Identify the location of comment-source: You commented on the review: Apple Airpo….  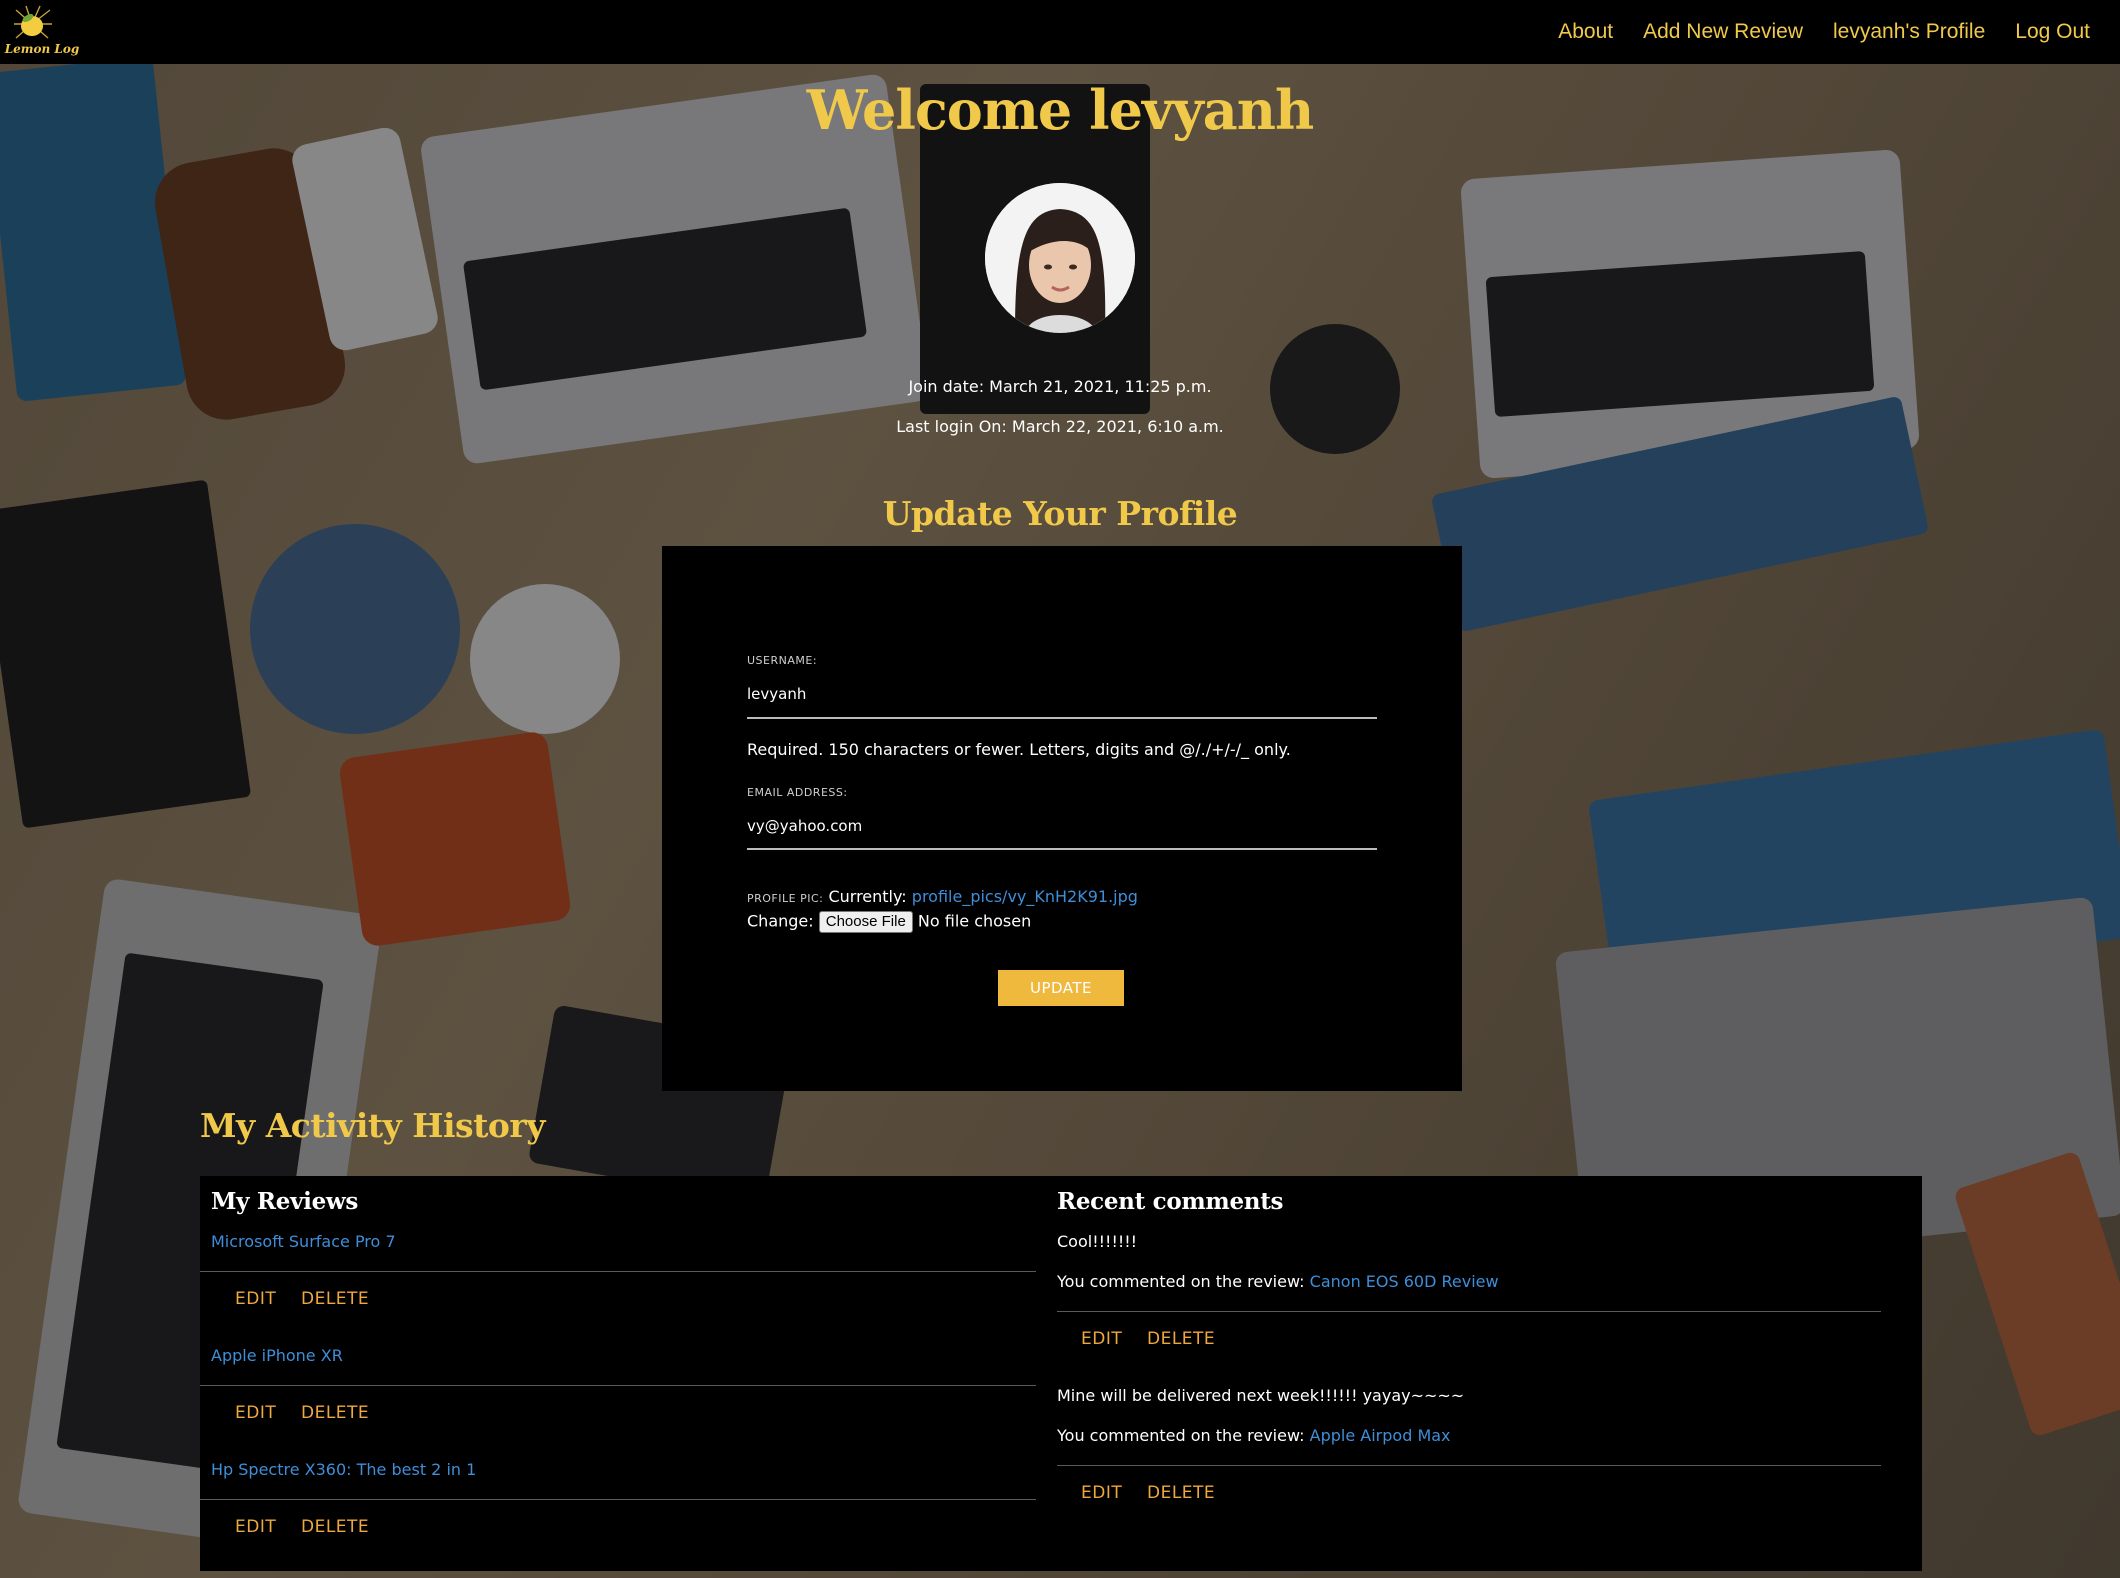
(1254, 1435).